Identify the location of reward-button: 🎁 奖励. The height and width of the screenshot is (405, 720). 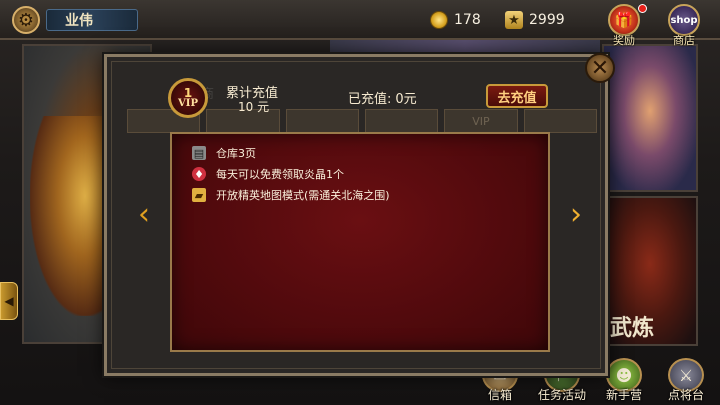
(625, 26).